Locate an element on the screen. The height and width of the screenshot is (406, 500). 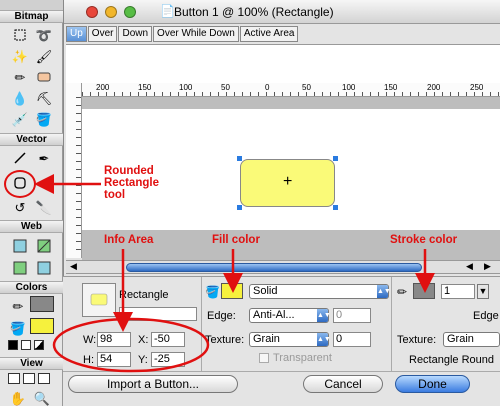
hide-slices-icon is located at coordinates (20, 268).